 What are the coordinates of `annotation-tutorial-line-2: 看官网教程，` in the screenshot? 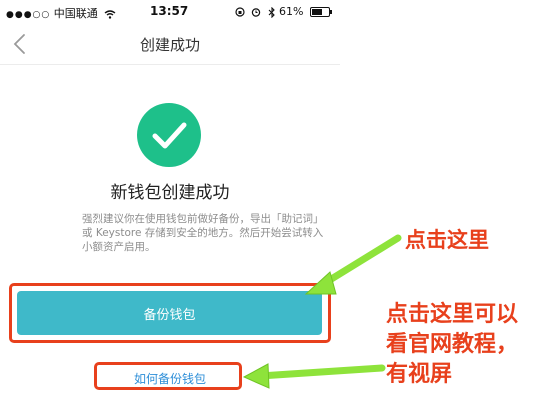 It's located at (452, 344).